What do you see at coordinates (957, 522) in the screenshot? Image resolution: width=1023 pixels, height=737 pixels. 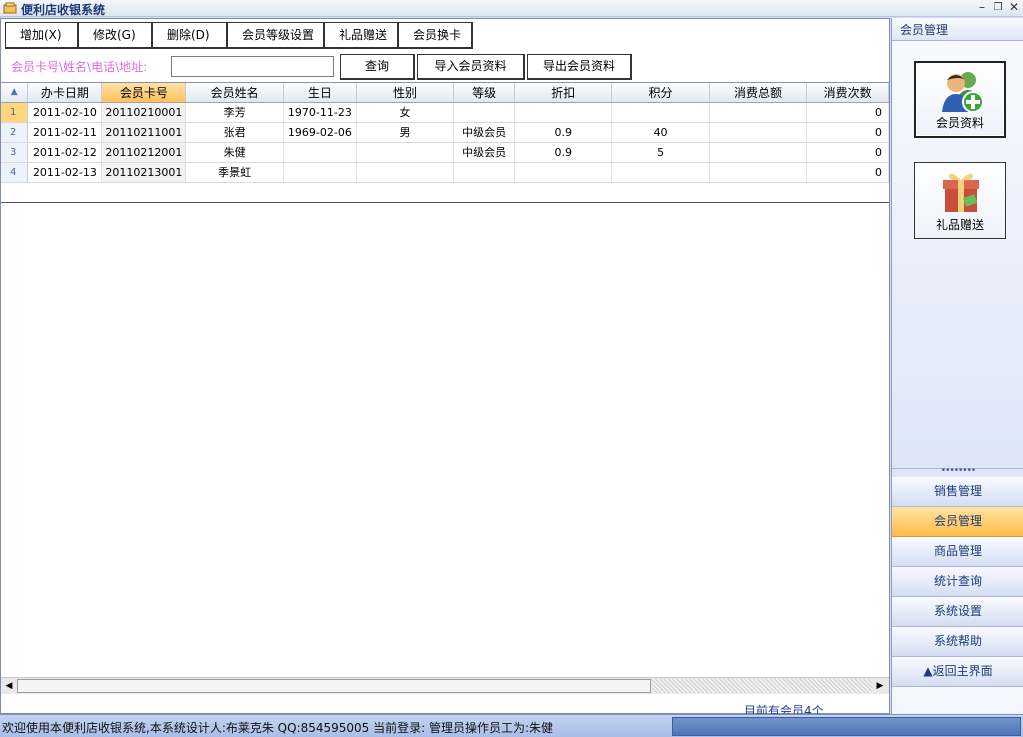 I see `nav-member-management: 会员管理` at bounding box center [957, 522].